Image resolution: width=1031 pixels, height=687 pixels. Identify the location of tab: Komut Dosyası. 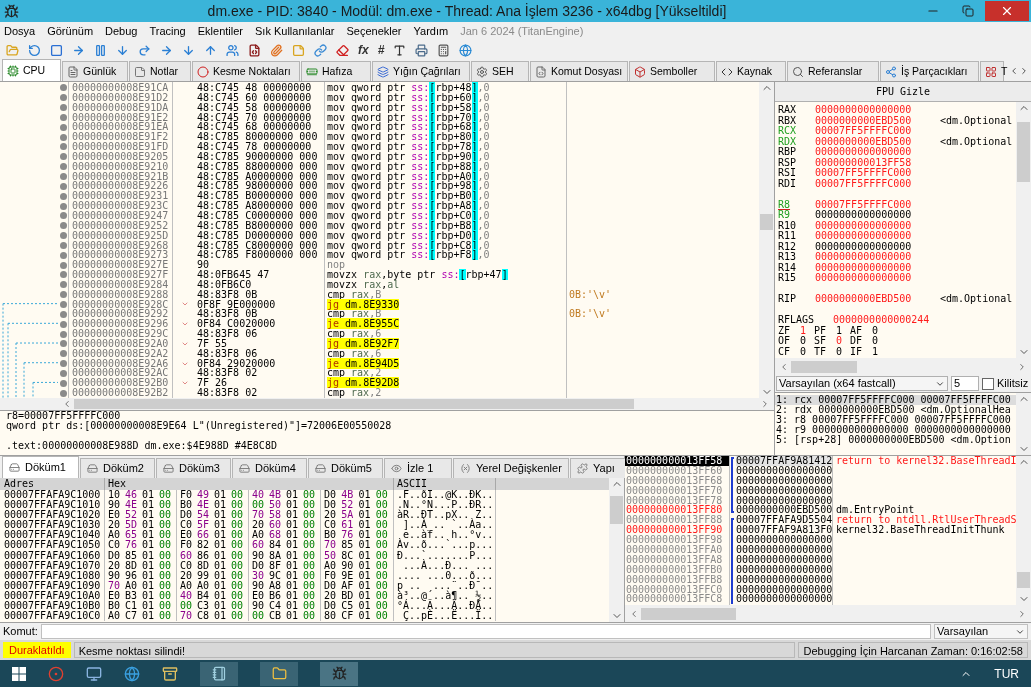
(579, 71).